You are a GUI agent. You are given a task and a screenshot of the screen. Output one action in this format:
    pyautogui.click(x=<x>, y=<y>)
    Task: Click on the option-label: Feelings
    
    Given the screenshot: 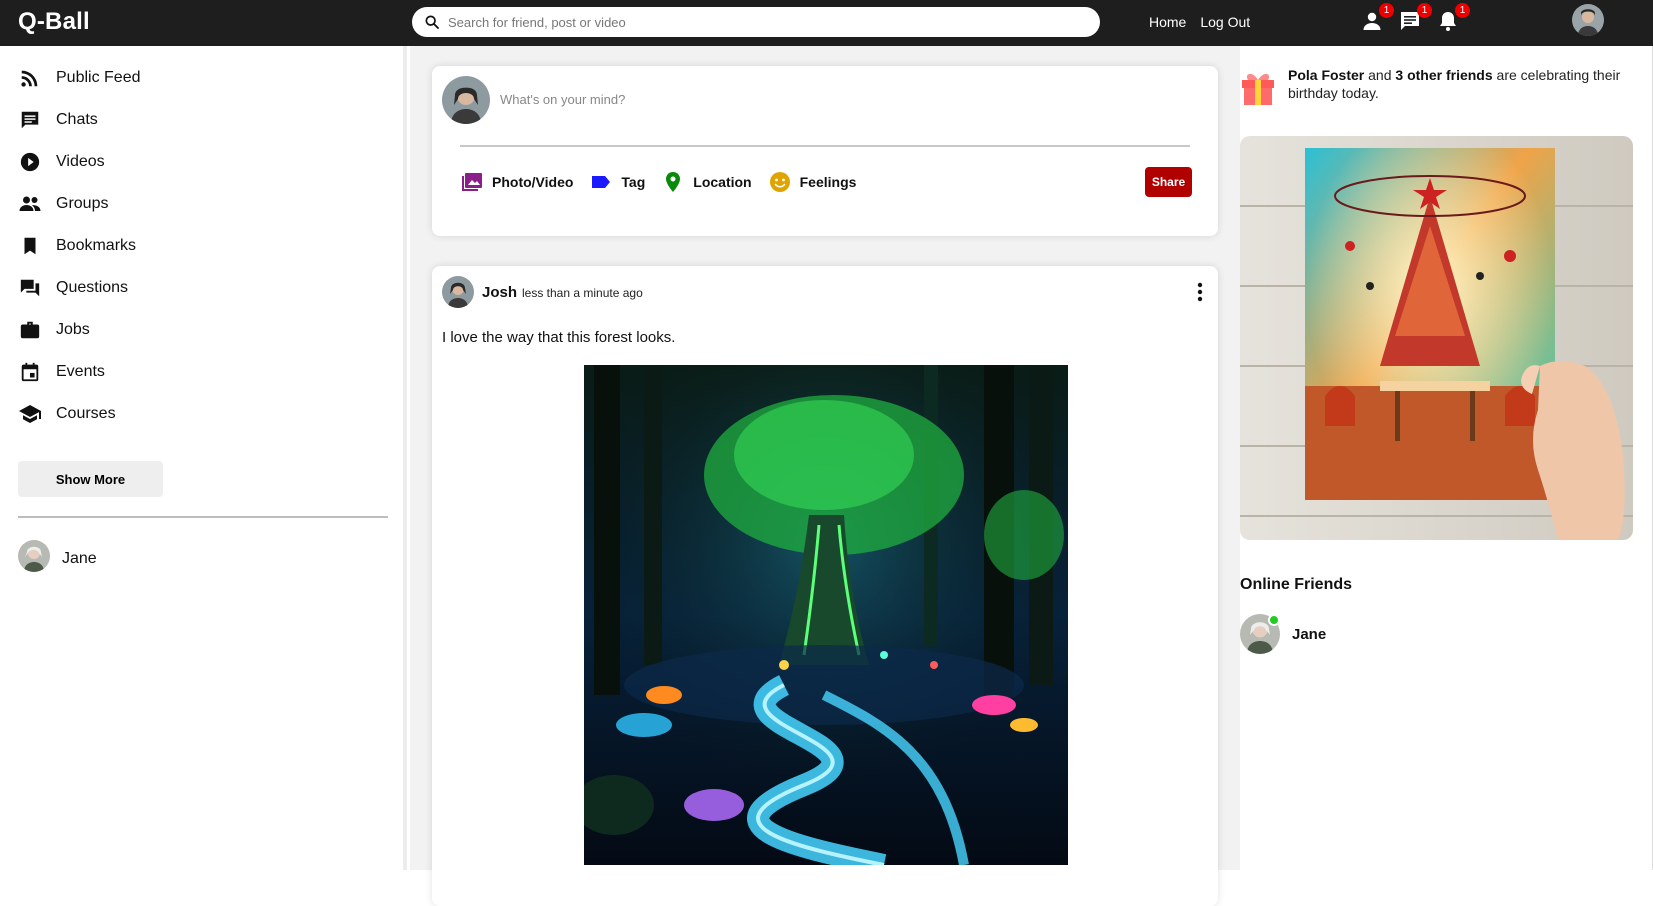 What is the action you would take?
    pyautogui.click(x=828, y=182)
    